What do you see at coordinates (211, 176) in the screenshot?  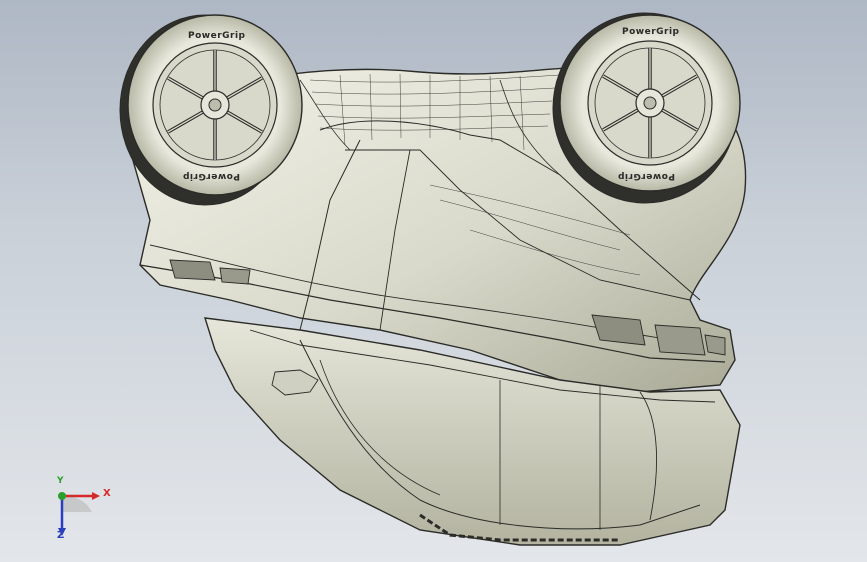 I see `left-tire-text-bottom: PowerGrip` at bounding box center [211, 176].